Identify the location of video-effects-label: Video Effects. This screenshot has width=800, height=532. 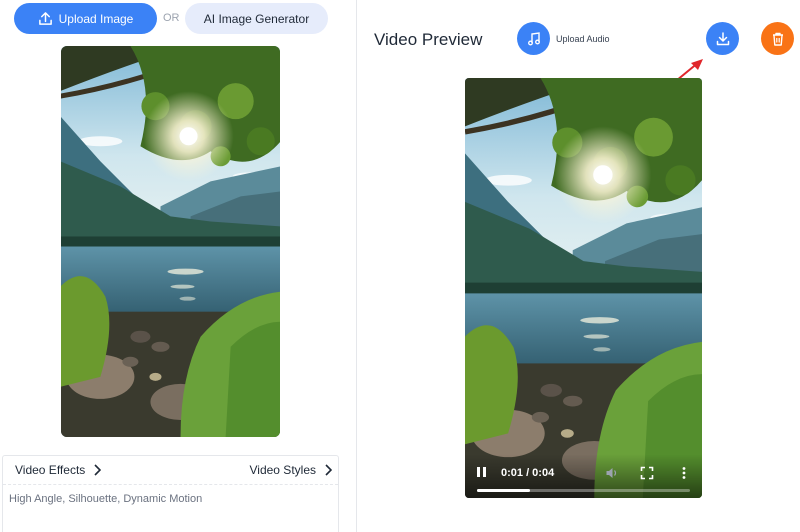
(50, 470).